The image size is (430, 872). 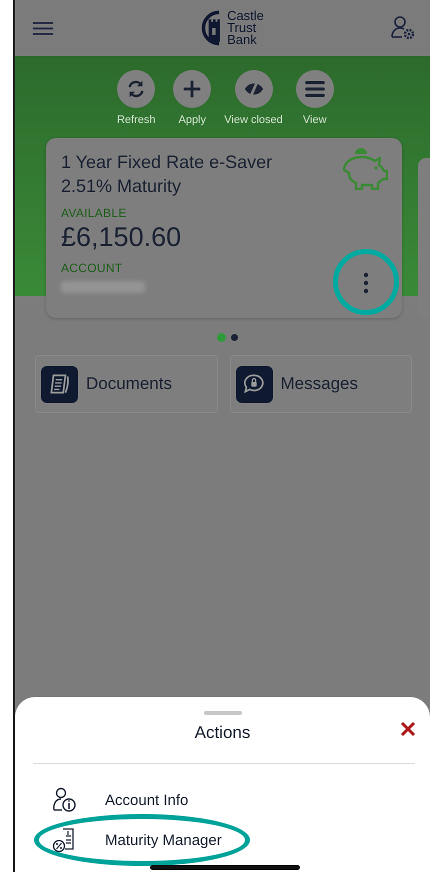 I want to click on logo-text: Trust, so click(x=241, y=28).